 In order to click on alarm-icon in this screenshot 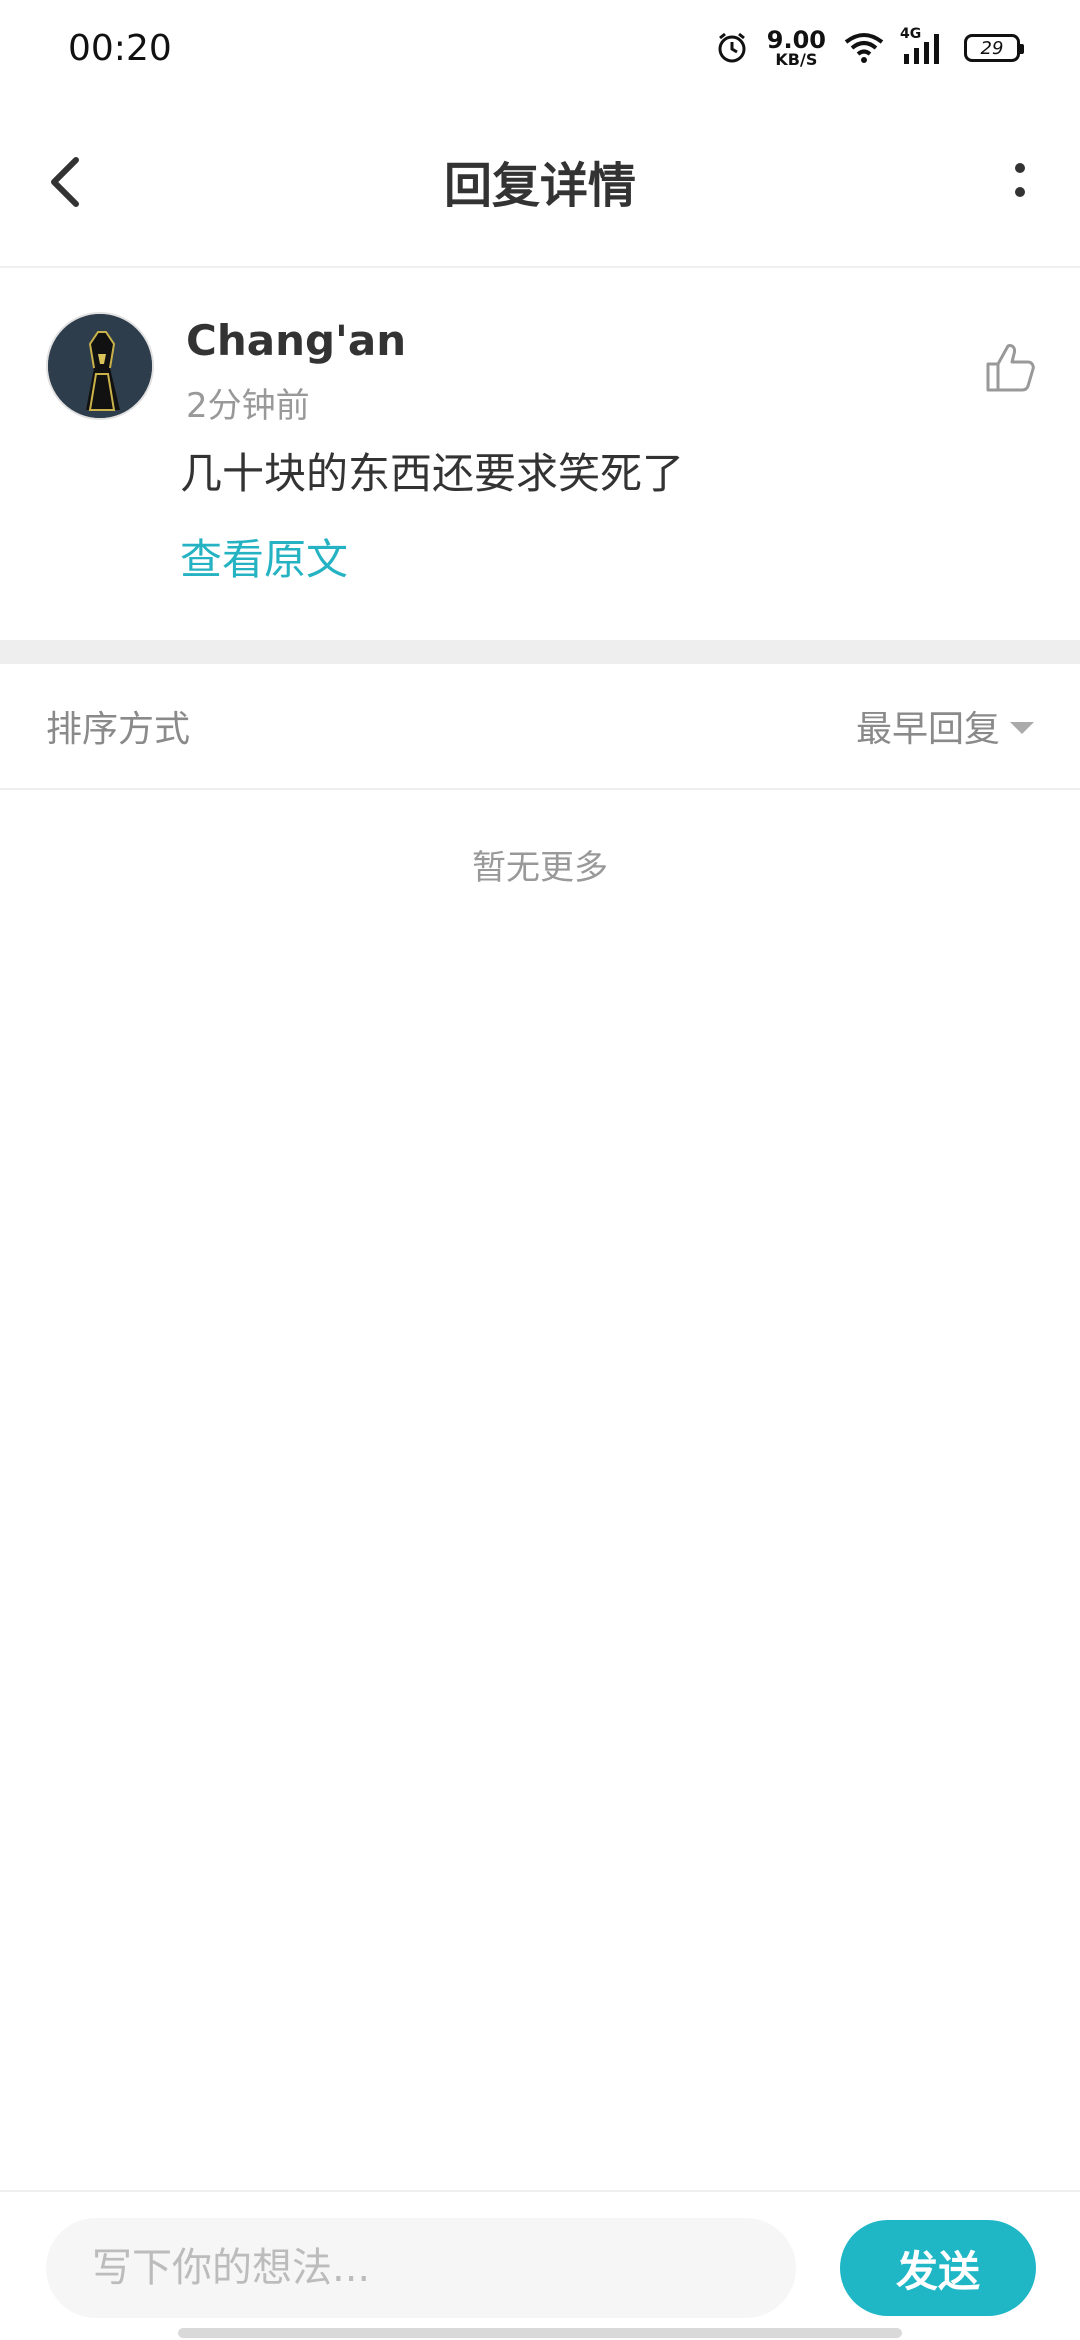, I will do `click(732, 47)`.